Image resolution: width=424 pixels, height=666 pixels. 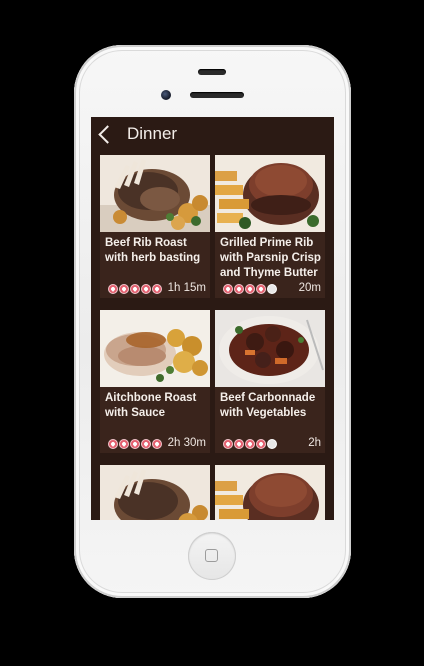 I want to click on phone-earpiece, so click(x=217, y=95).